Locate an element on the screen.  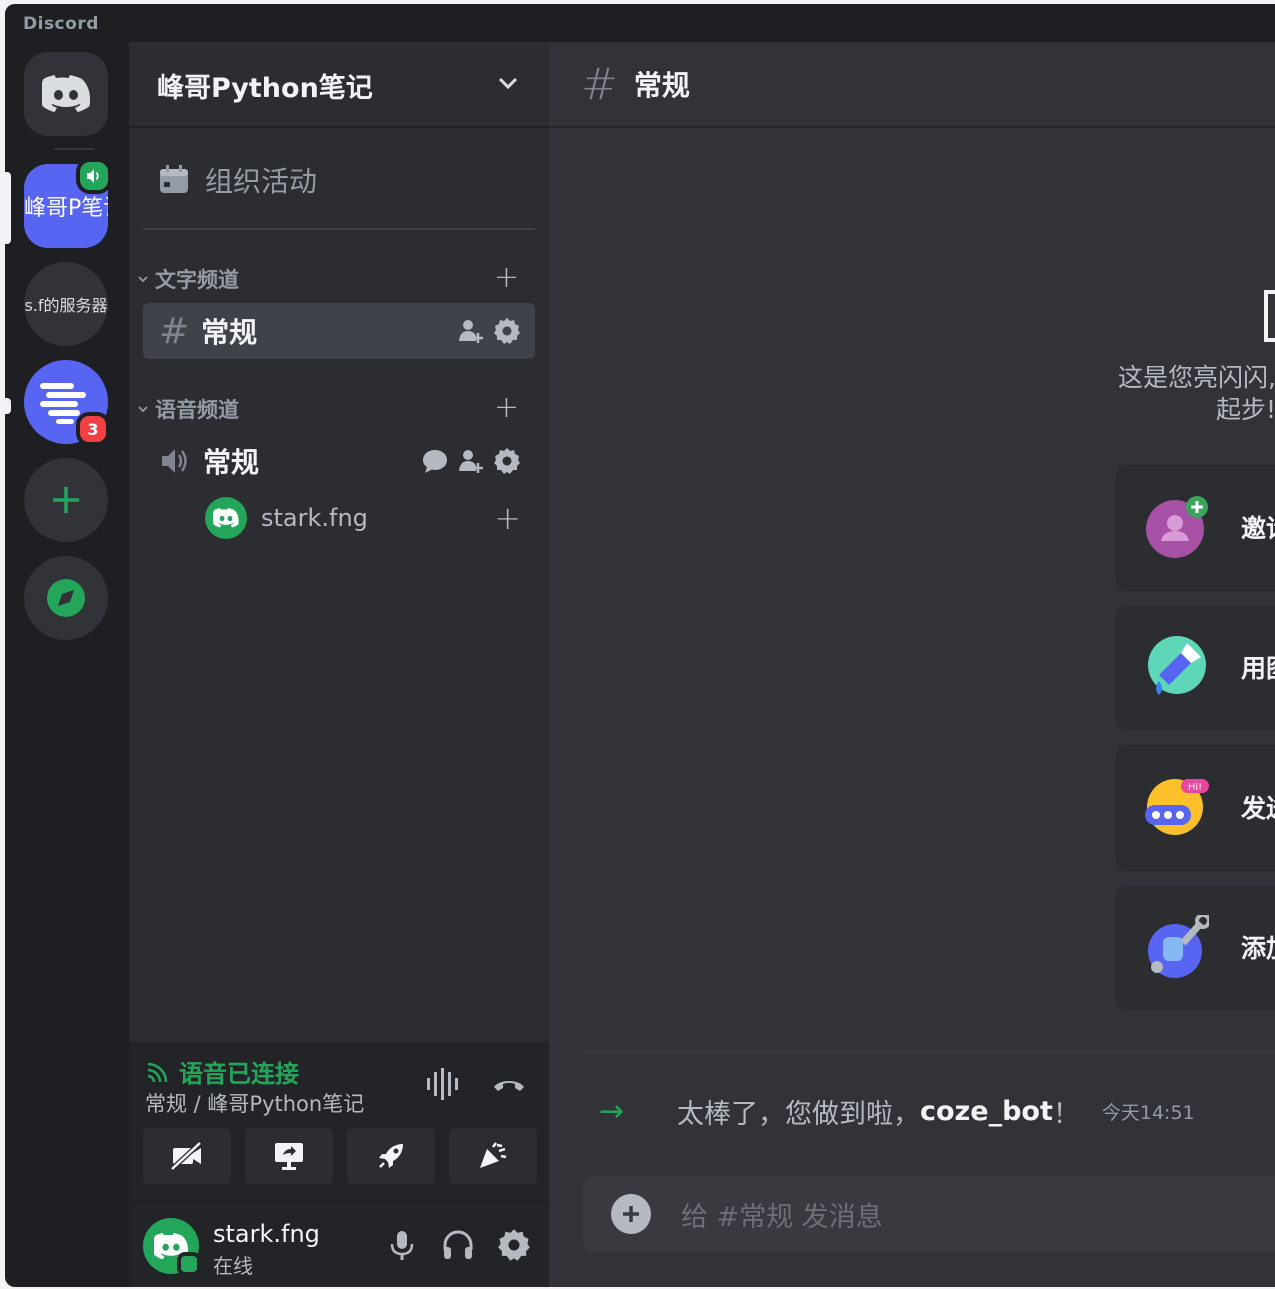
messages-divider is located at coordinates (929, 1052).